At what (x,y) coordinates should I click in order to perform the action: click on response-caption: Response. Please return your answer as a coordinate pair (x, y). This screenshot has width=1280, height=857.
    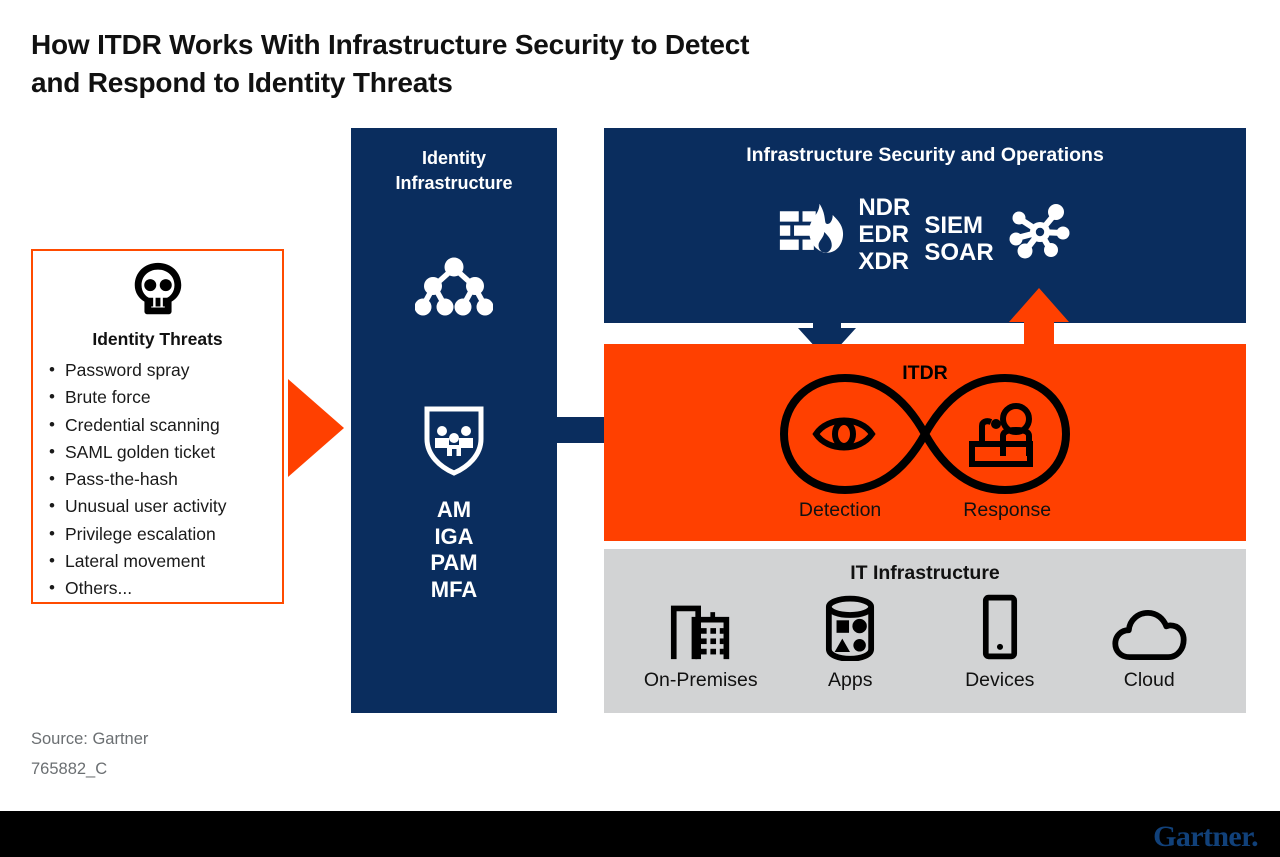
    Looking at the image, I should click on (1007, 510).